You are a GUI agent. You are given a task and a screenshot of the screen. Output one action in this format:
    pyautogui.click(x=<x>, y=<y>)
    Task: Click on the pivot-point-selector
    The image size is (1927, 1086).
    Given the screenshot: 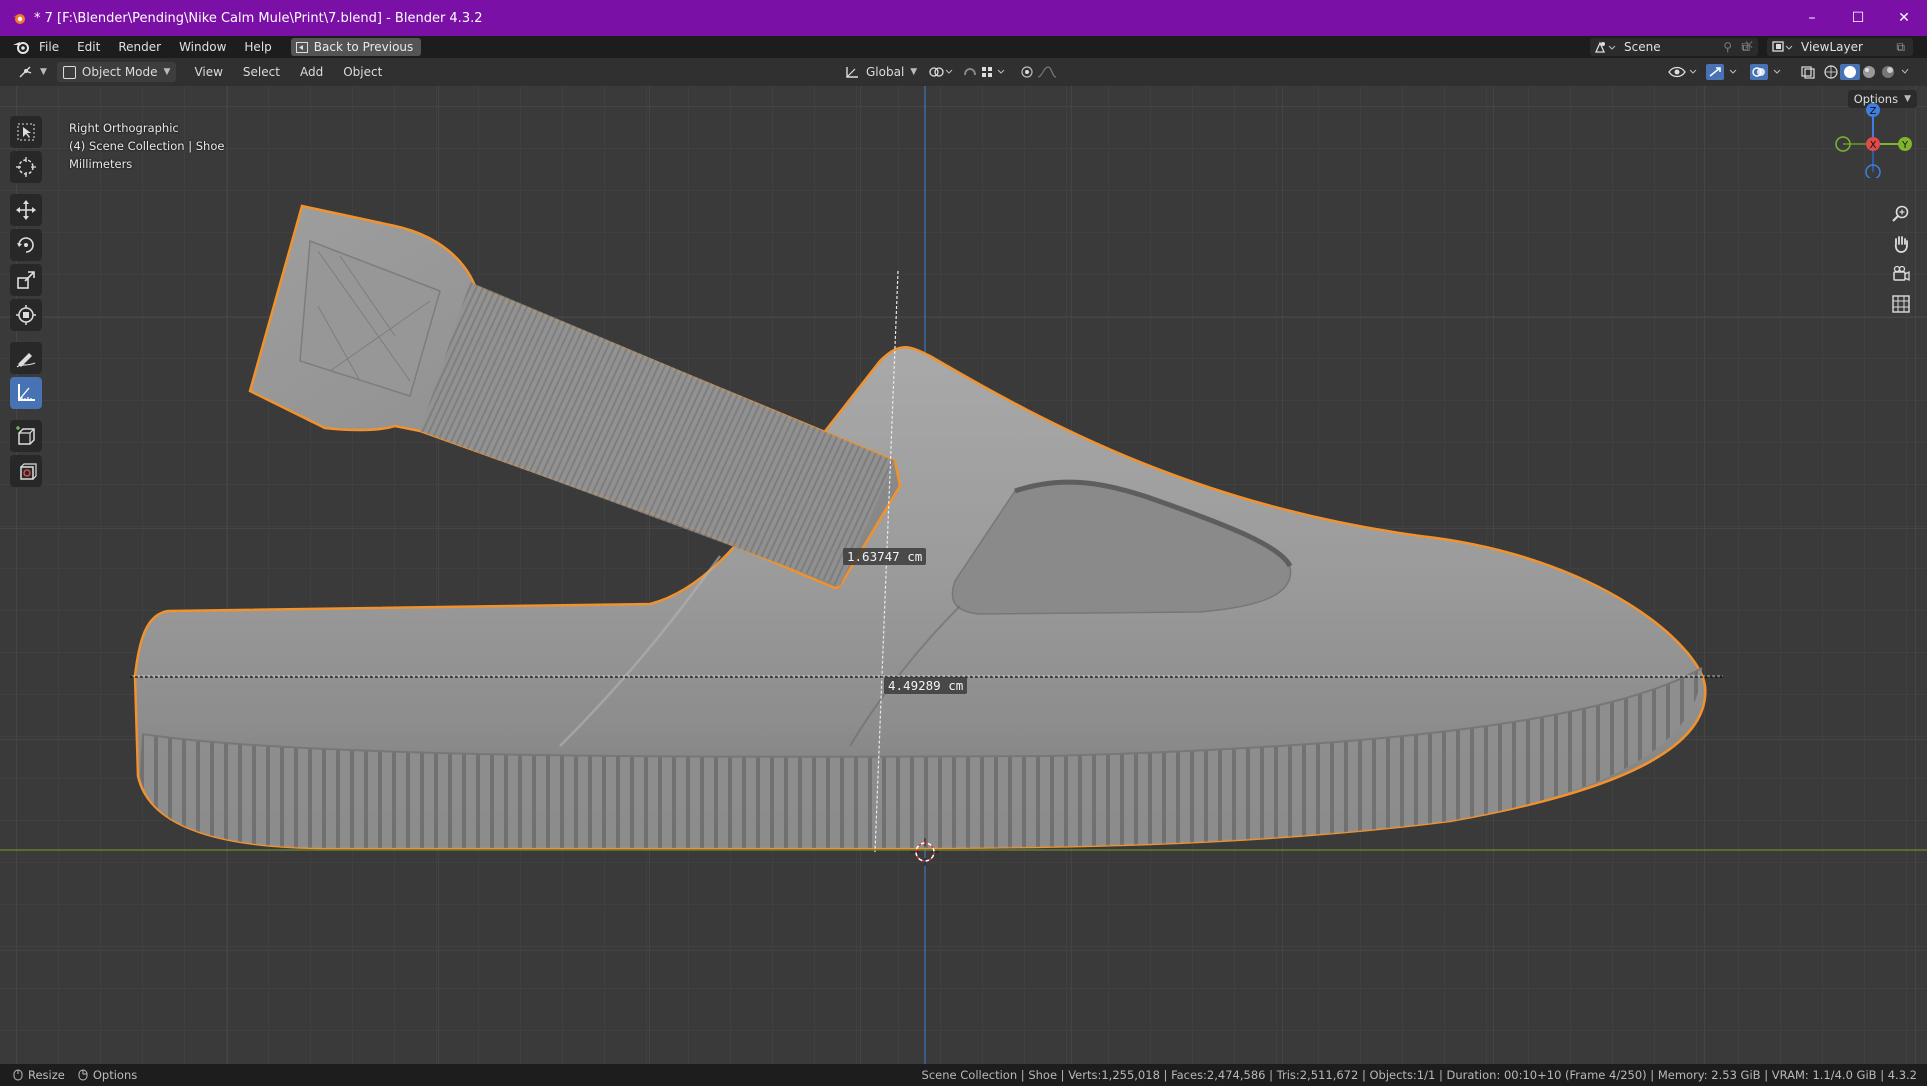 What is the action you would take?
    pyautogui.click(x=941, y=72)
    